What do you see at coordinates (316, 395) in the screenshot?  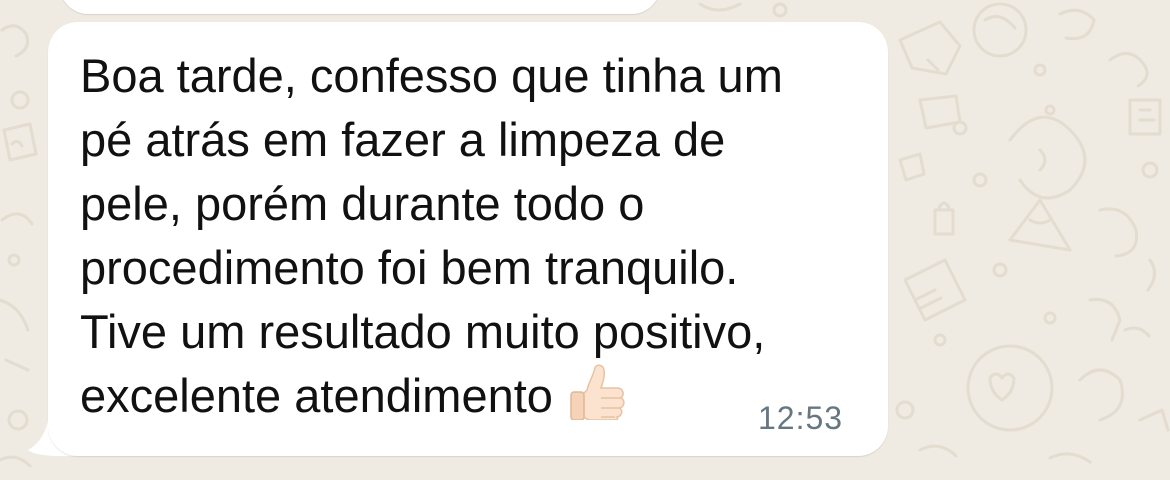 I see `message-line-text: excelente atendimento` at bounding box center [316, 395].